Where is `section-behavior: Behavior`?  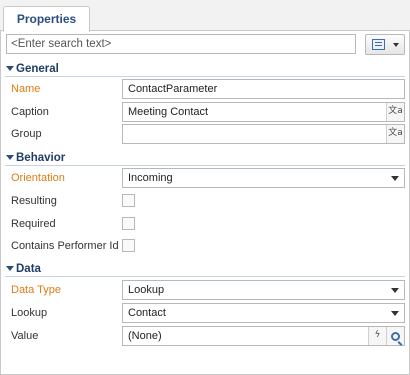 section-behavior: Behavior is located at coordinates (205, 158).